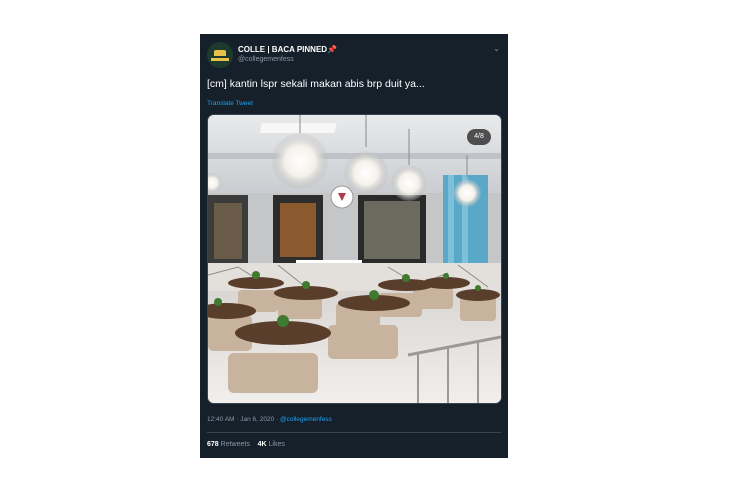 This screenshot has width=745, height=489. Describe the element at coordinates (220, 59) in the screenshot. I see `avatar-band` at that location.